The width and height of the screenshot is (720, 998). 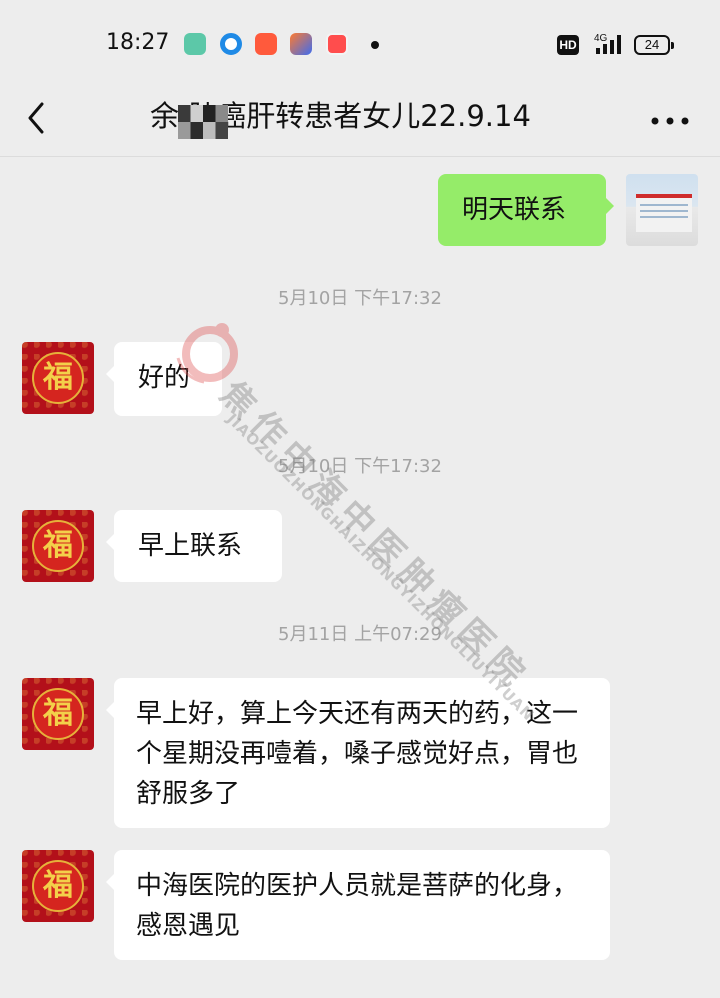 I want to click on more-notifications-dot, so click(x=375, y=45).